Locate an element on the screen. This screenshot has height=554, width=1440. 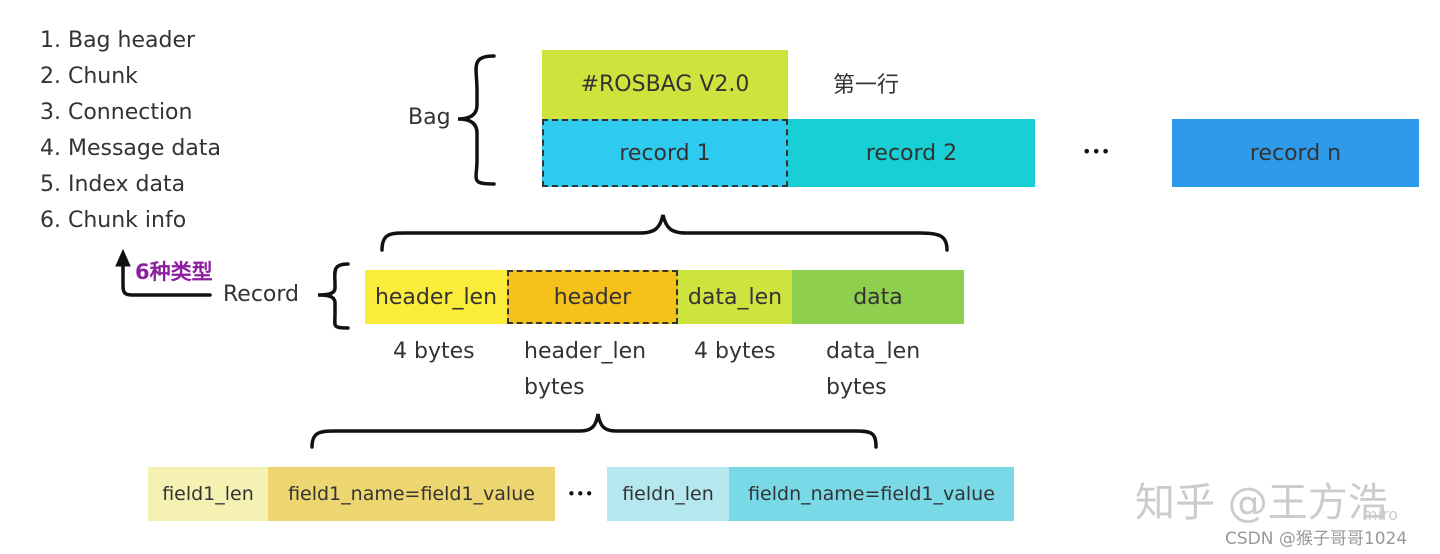
record-label-brace is located at coordinates (333, 296).